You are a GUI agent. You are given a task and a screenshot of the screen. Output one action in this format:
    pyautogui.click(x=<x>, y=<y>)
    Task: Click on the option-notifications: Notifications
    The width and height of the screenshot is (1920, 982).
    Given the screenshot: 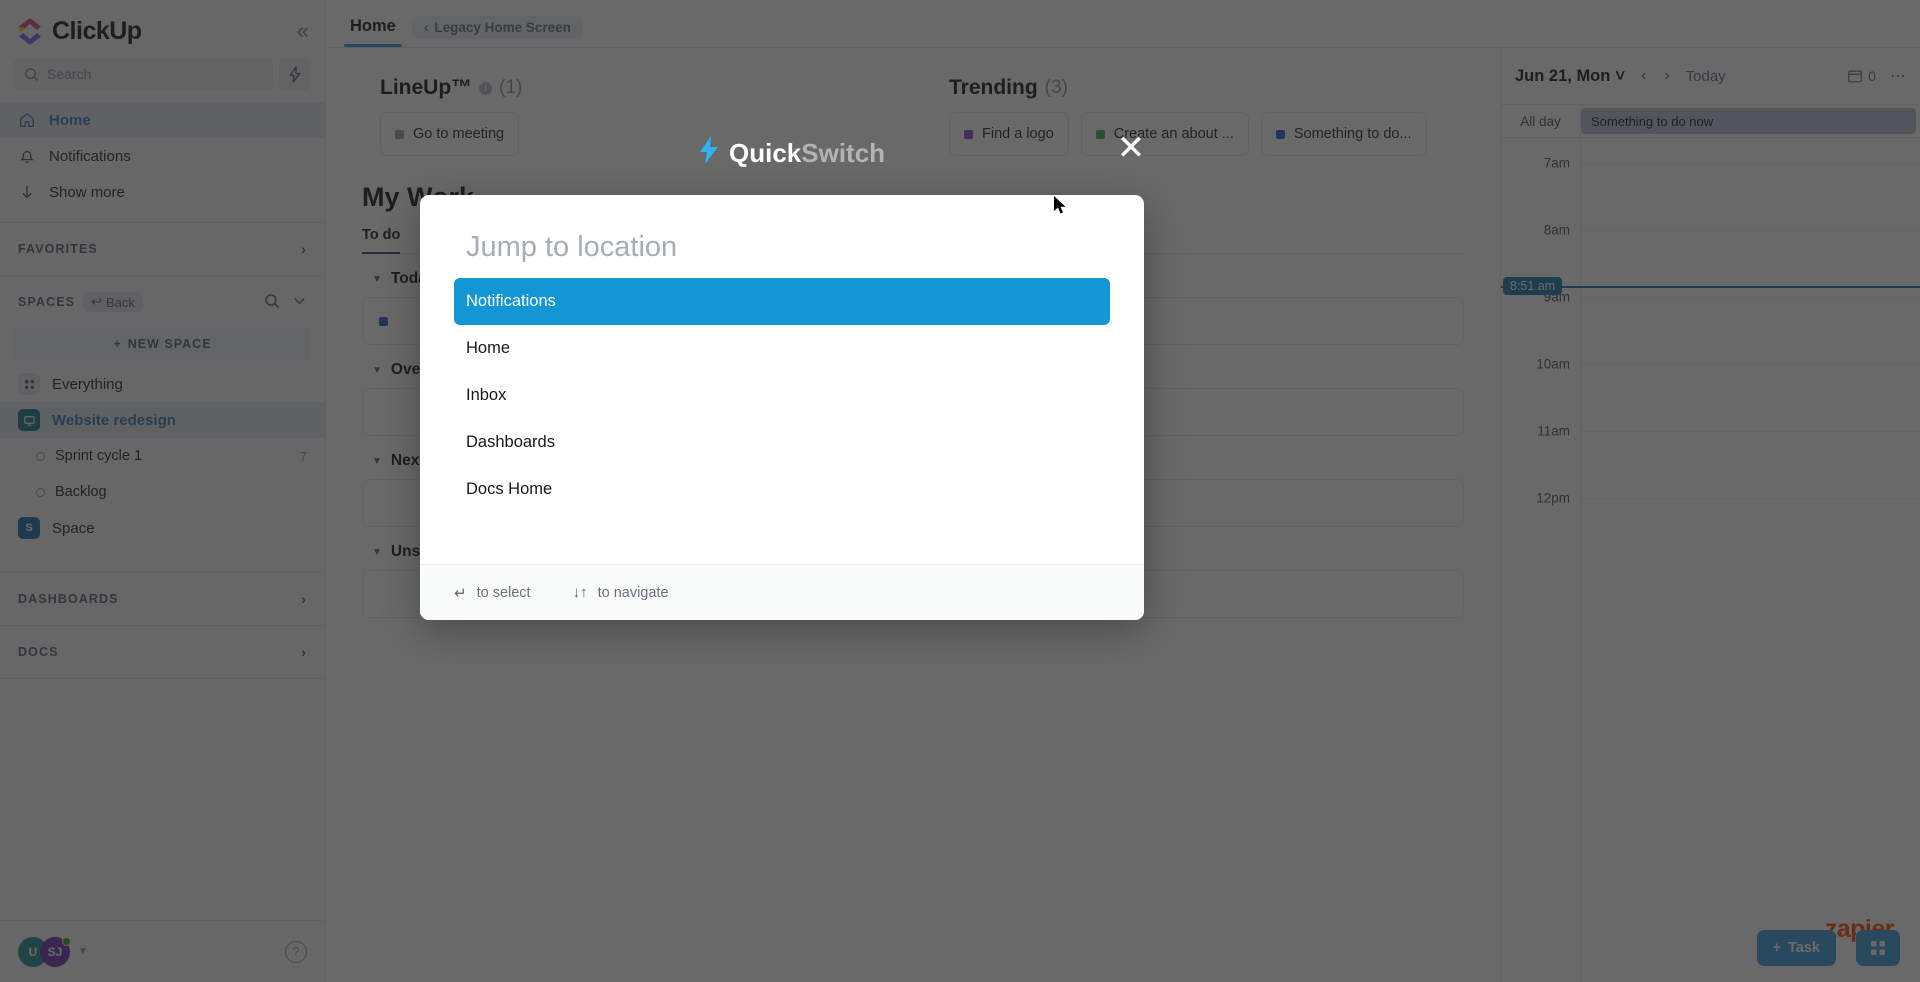 What is the action you would take?
    pyautogui.click(x=782, y=301)
    